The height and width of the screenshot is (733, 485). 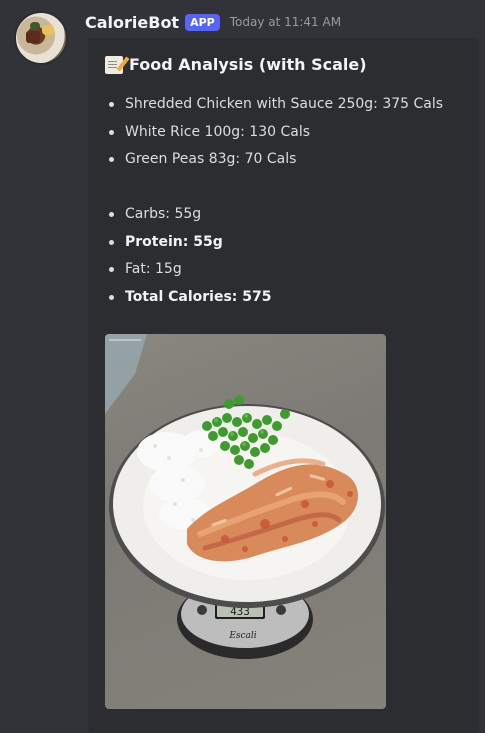 I want to click on total-calories-item: Total Calories: 575, so click(x=188, y=300).